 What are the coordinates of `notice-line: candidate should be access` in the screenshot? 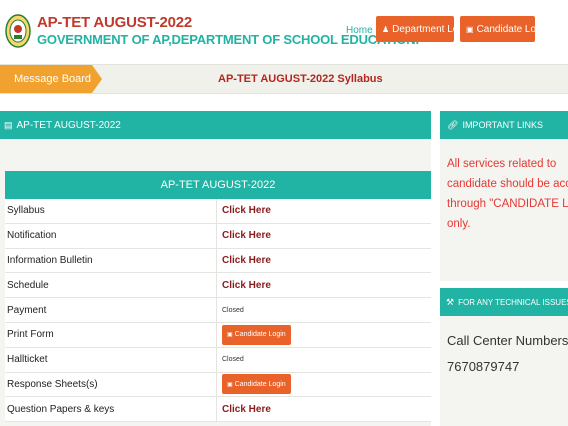 It's located at (507, 184).